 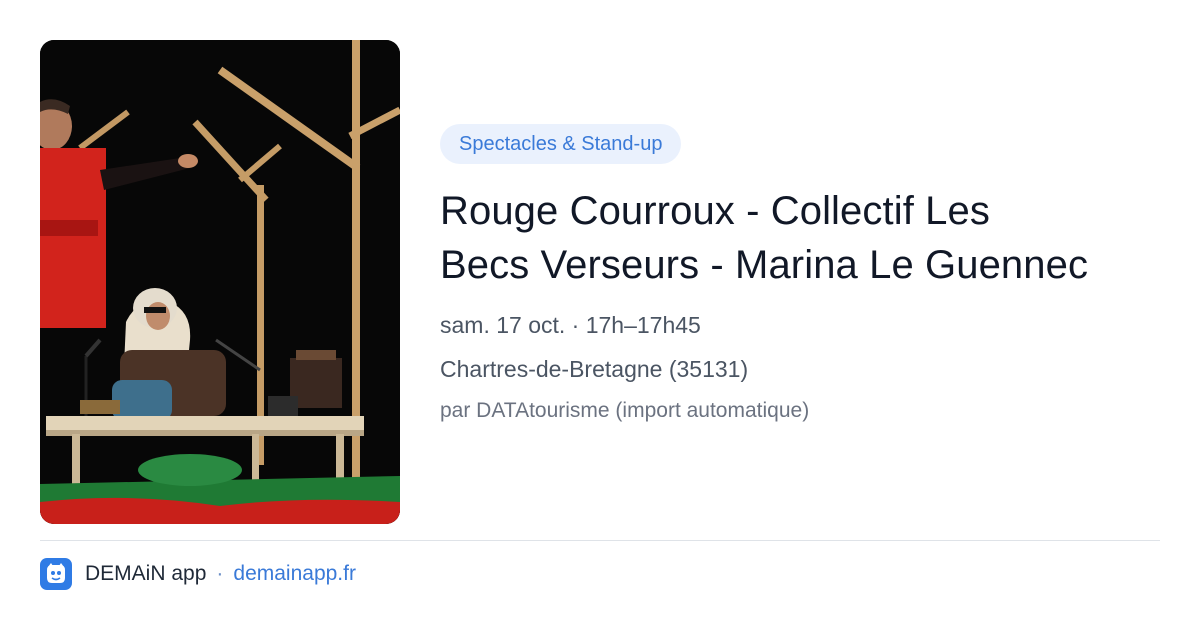 I want to click on footer-divider, so click(x=600, y=540).